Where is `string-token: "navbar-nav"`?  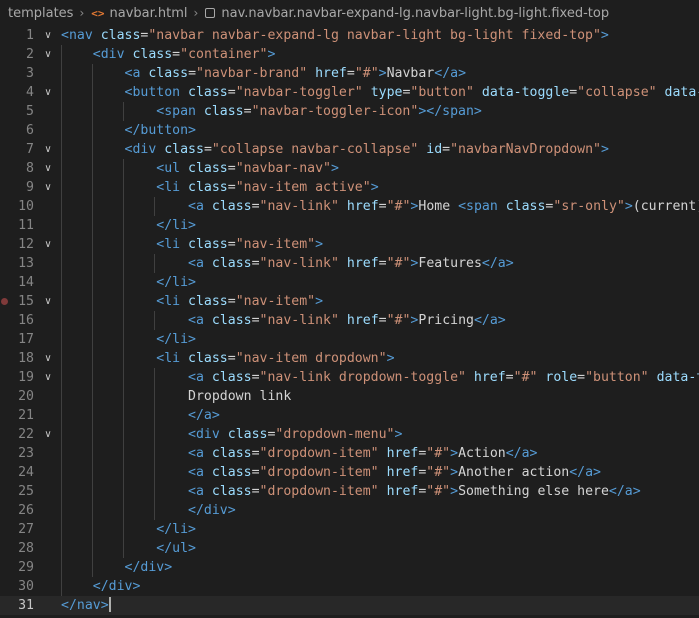 string-token: "navbar-nav" is located at coordinates (283, 168).